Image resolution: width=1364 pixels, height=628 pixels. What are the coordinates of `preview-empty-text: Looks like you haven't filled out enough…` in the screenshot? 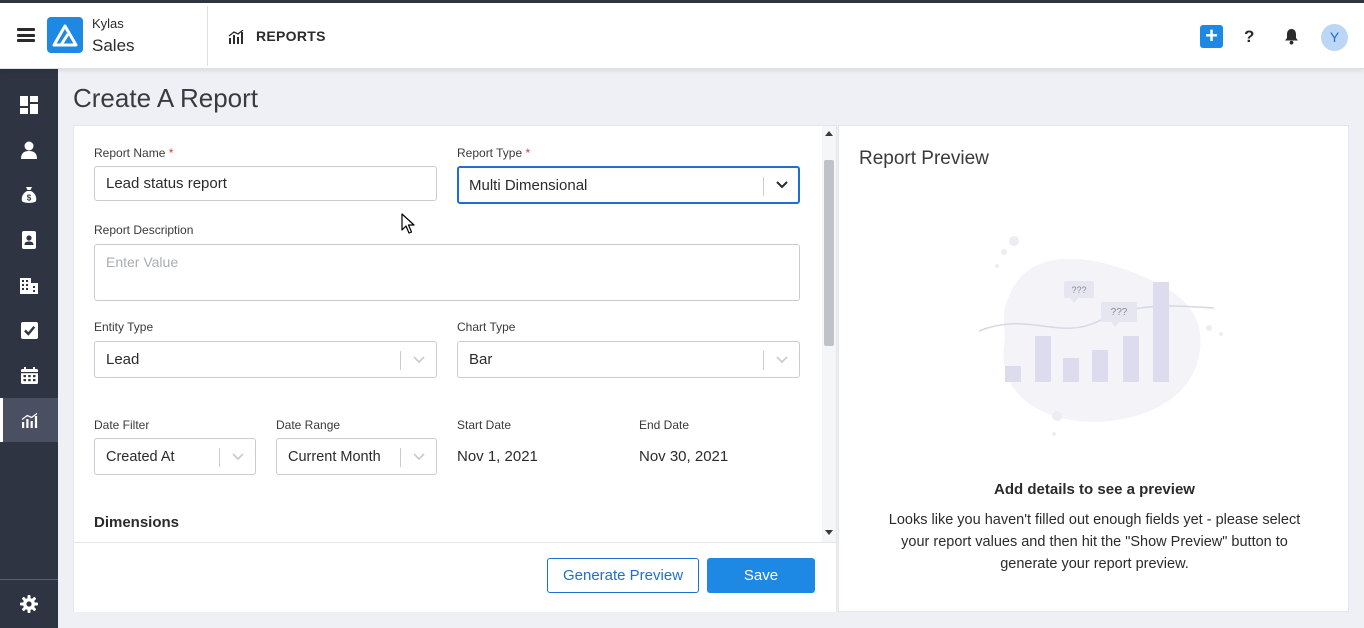 It's located at (1094, 542).